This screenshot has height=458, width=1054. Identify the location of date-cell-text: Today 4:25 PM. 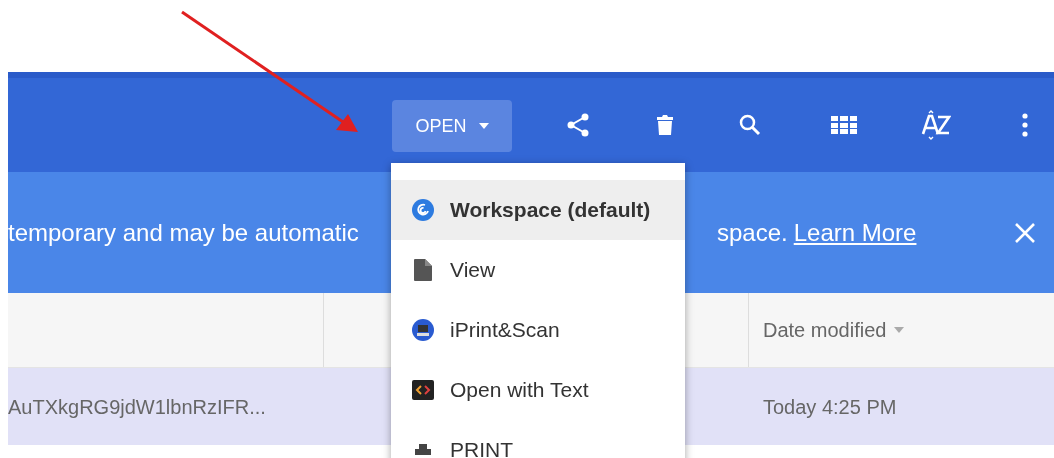
(830, 407).